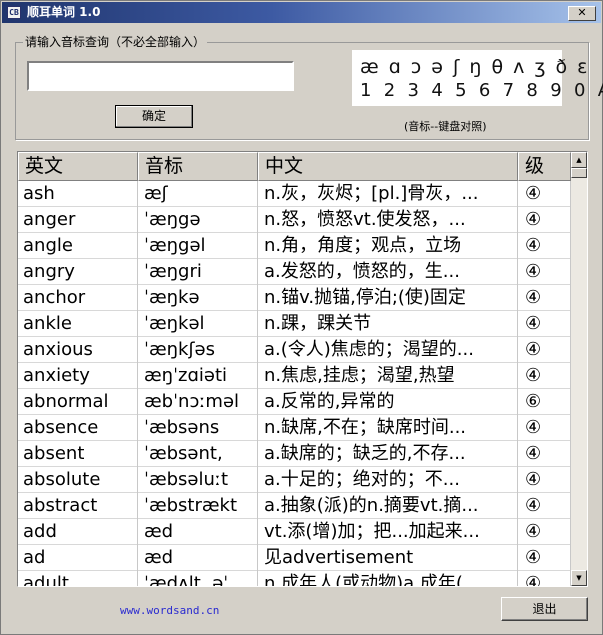 This screenshot has height=635, width=603. I want to click on cell-phonetic: æŋˈzɑiəti, so click(198, 376).